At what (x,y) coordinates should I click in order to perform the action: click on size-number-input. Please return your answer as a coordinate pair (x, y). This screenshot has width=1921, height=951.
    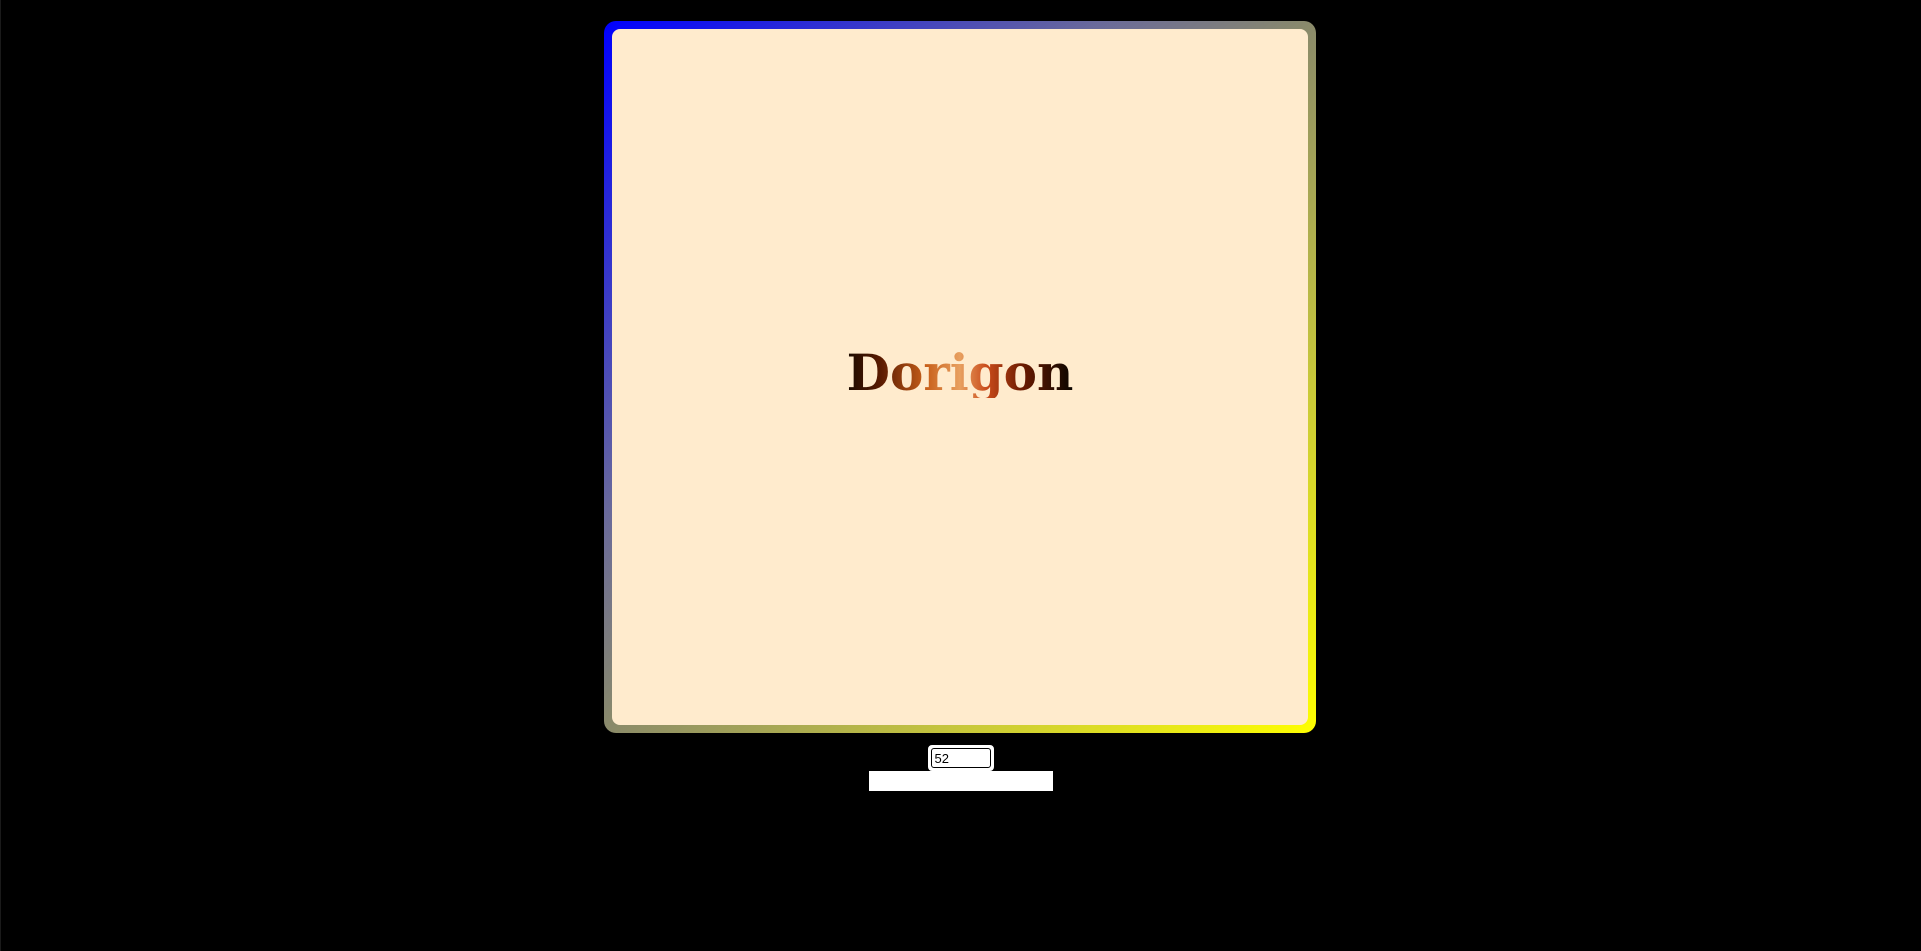
    Looking at the image, I should click on (960, 758).